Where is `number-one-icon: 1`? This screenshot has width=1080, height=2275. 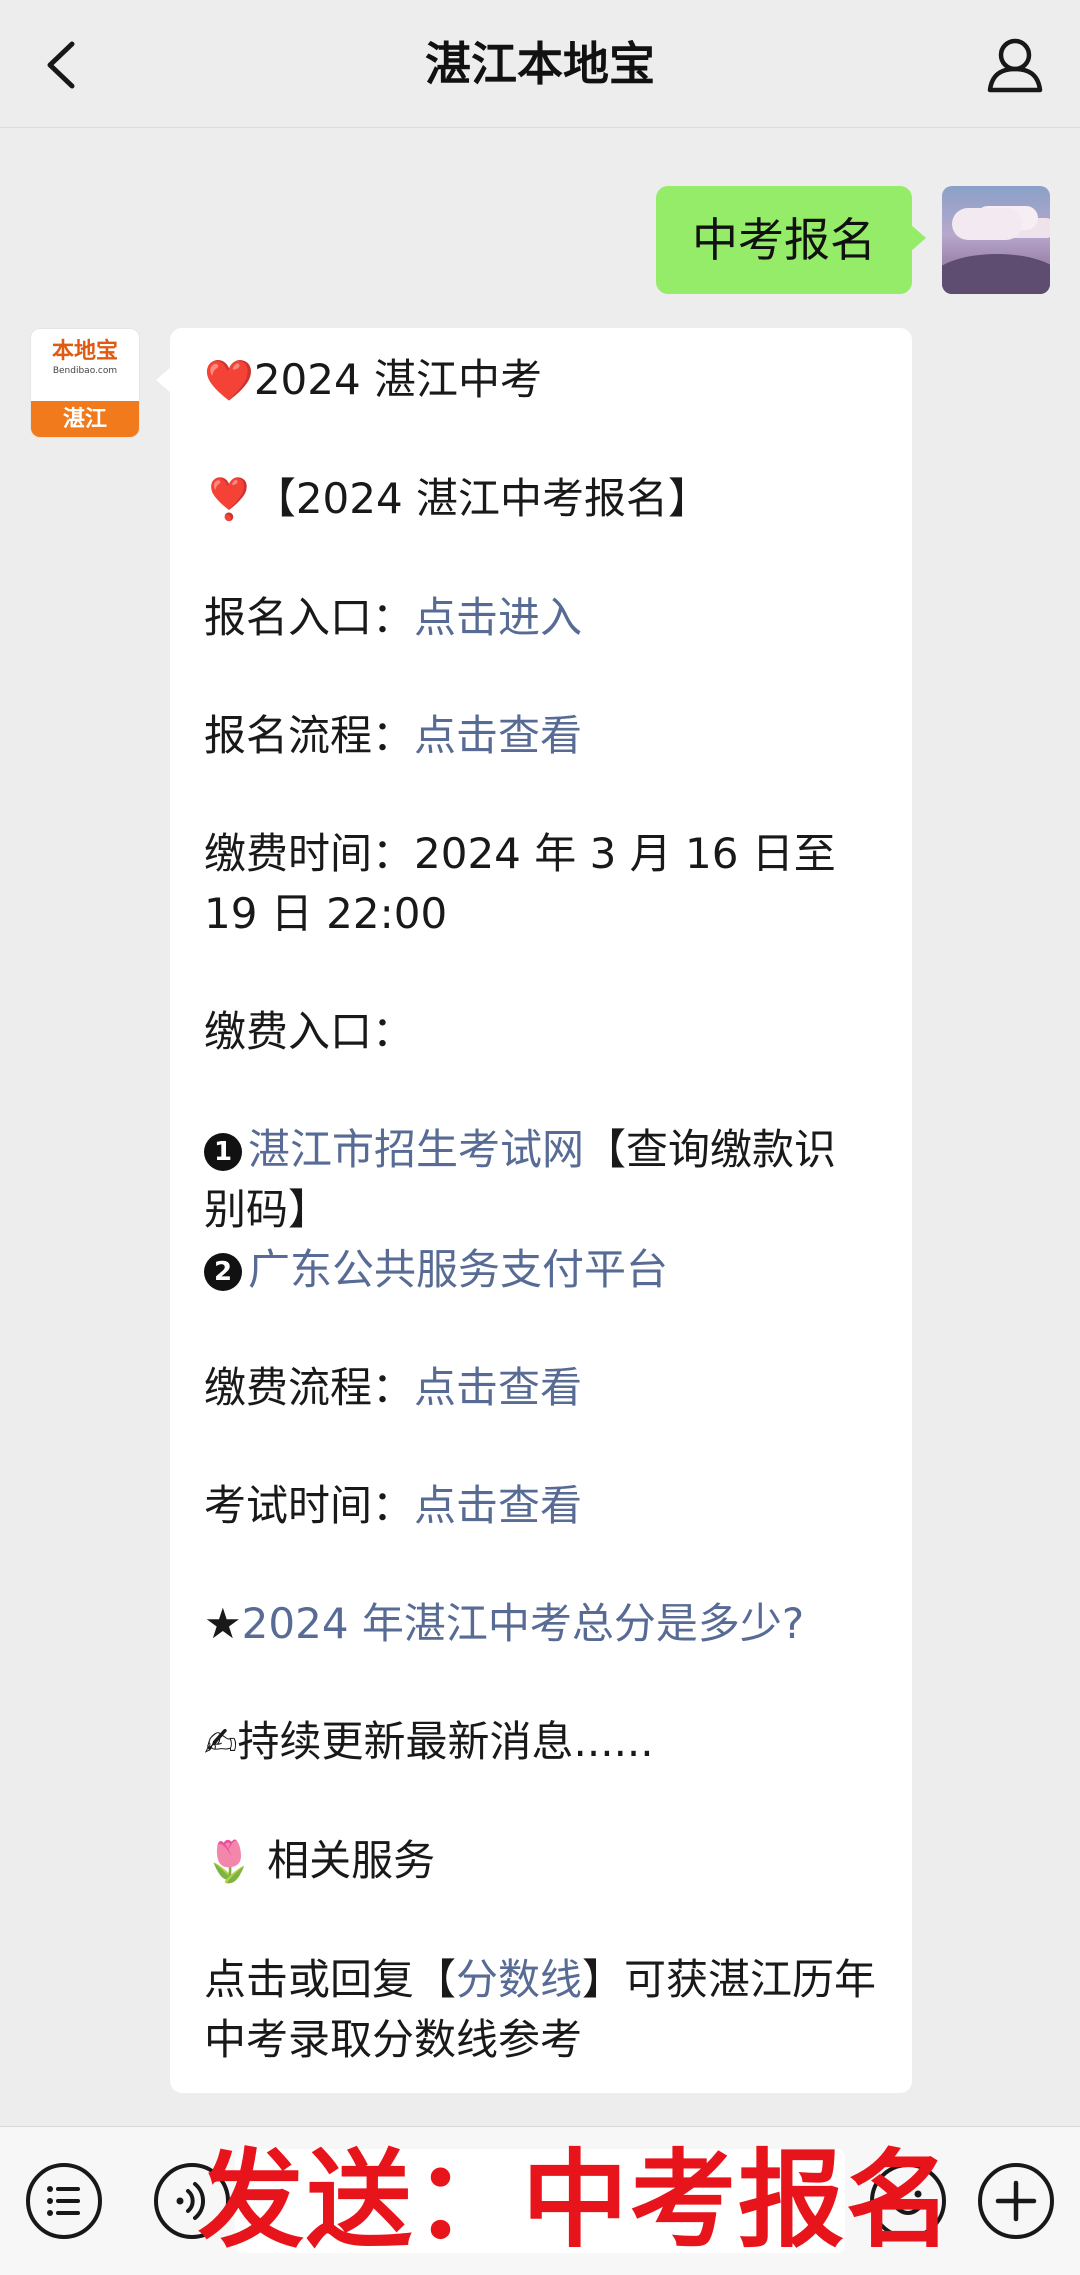 number-one-icon: 1 is located at coordinates (223, 1152).